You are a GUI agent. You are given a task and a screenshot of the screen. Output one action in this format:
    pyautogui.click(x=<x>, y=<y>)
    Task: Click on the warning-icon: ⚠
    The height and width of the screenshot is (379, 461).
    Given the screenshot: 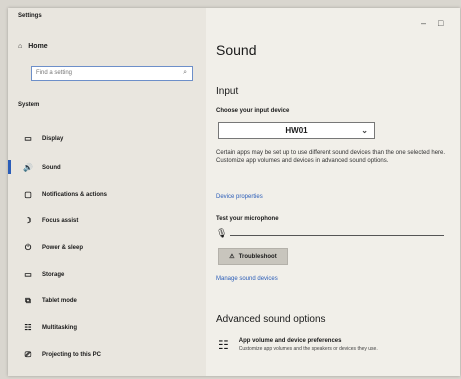 What is the action you would take?
    pyautogui.click(x=232, y=257)
    